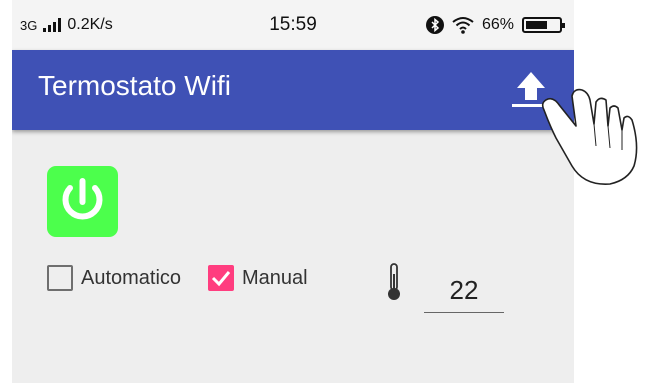  What do you see at coordinates (536, 25) in the screenshot?
I see `battery-fill` at bounding box center [536, 25].